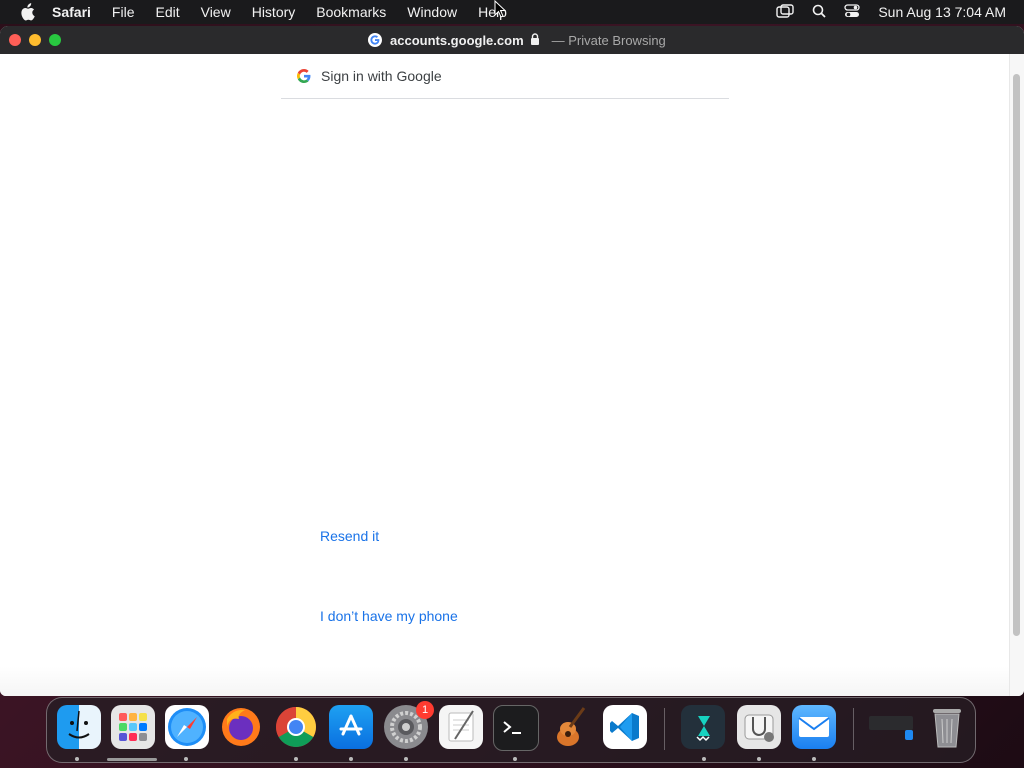 Image resolution: width=1024 pixels, height=768 pixels. What do you see at coordinates (375, 40) in the screenshot?
I see `site-favicon-icon` at bounding box center [375, 40].